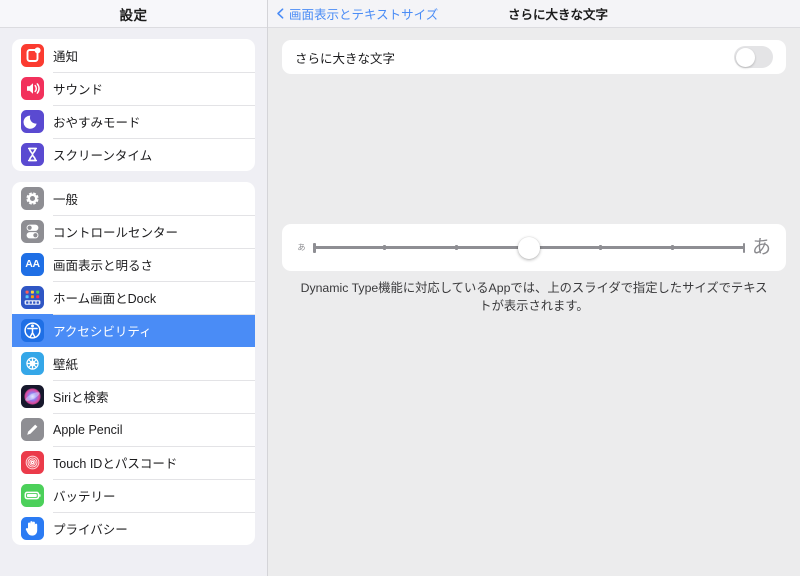 The height and width of the screenshot is (576, 800). What do you see at coordinates (115, 464) in the screenshot?
I see `sidebar-item-label: Touch IDとパスコード` at bounding box center [115, 464].